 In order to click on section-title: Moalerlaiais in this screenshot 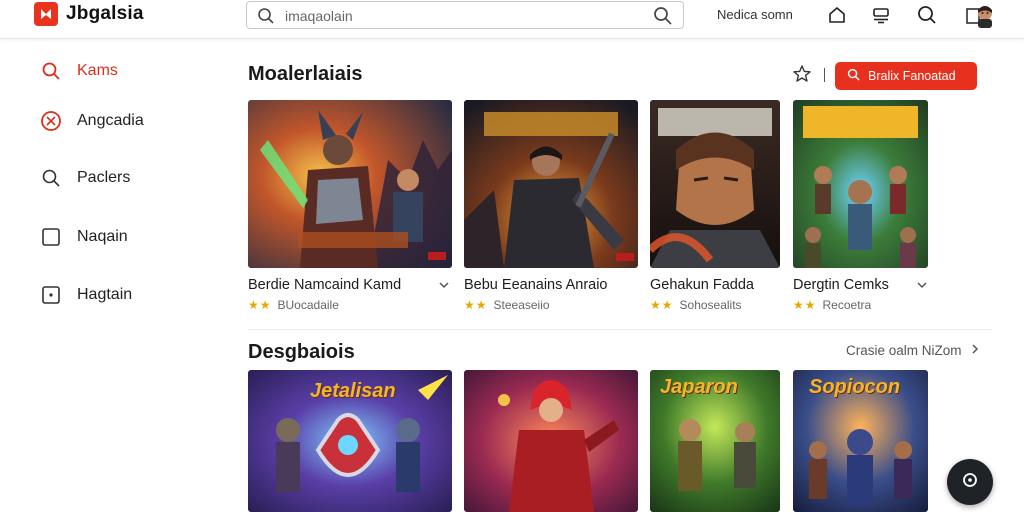, I will do `click(305, 74)`.